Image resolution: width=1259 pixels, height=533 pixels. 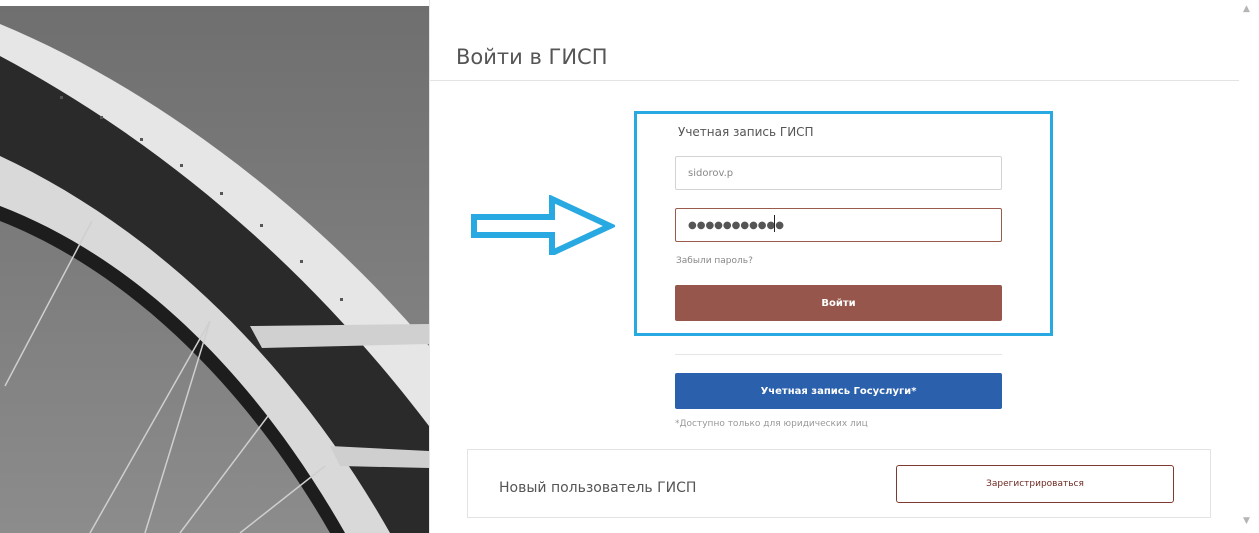 What do you see at coordinates (714, 261) in the screenshot?
I see `forgot-password-link: Забыли пароль?` at bounding box center [714, 261].